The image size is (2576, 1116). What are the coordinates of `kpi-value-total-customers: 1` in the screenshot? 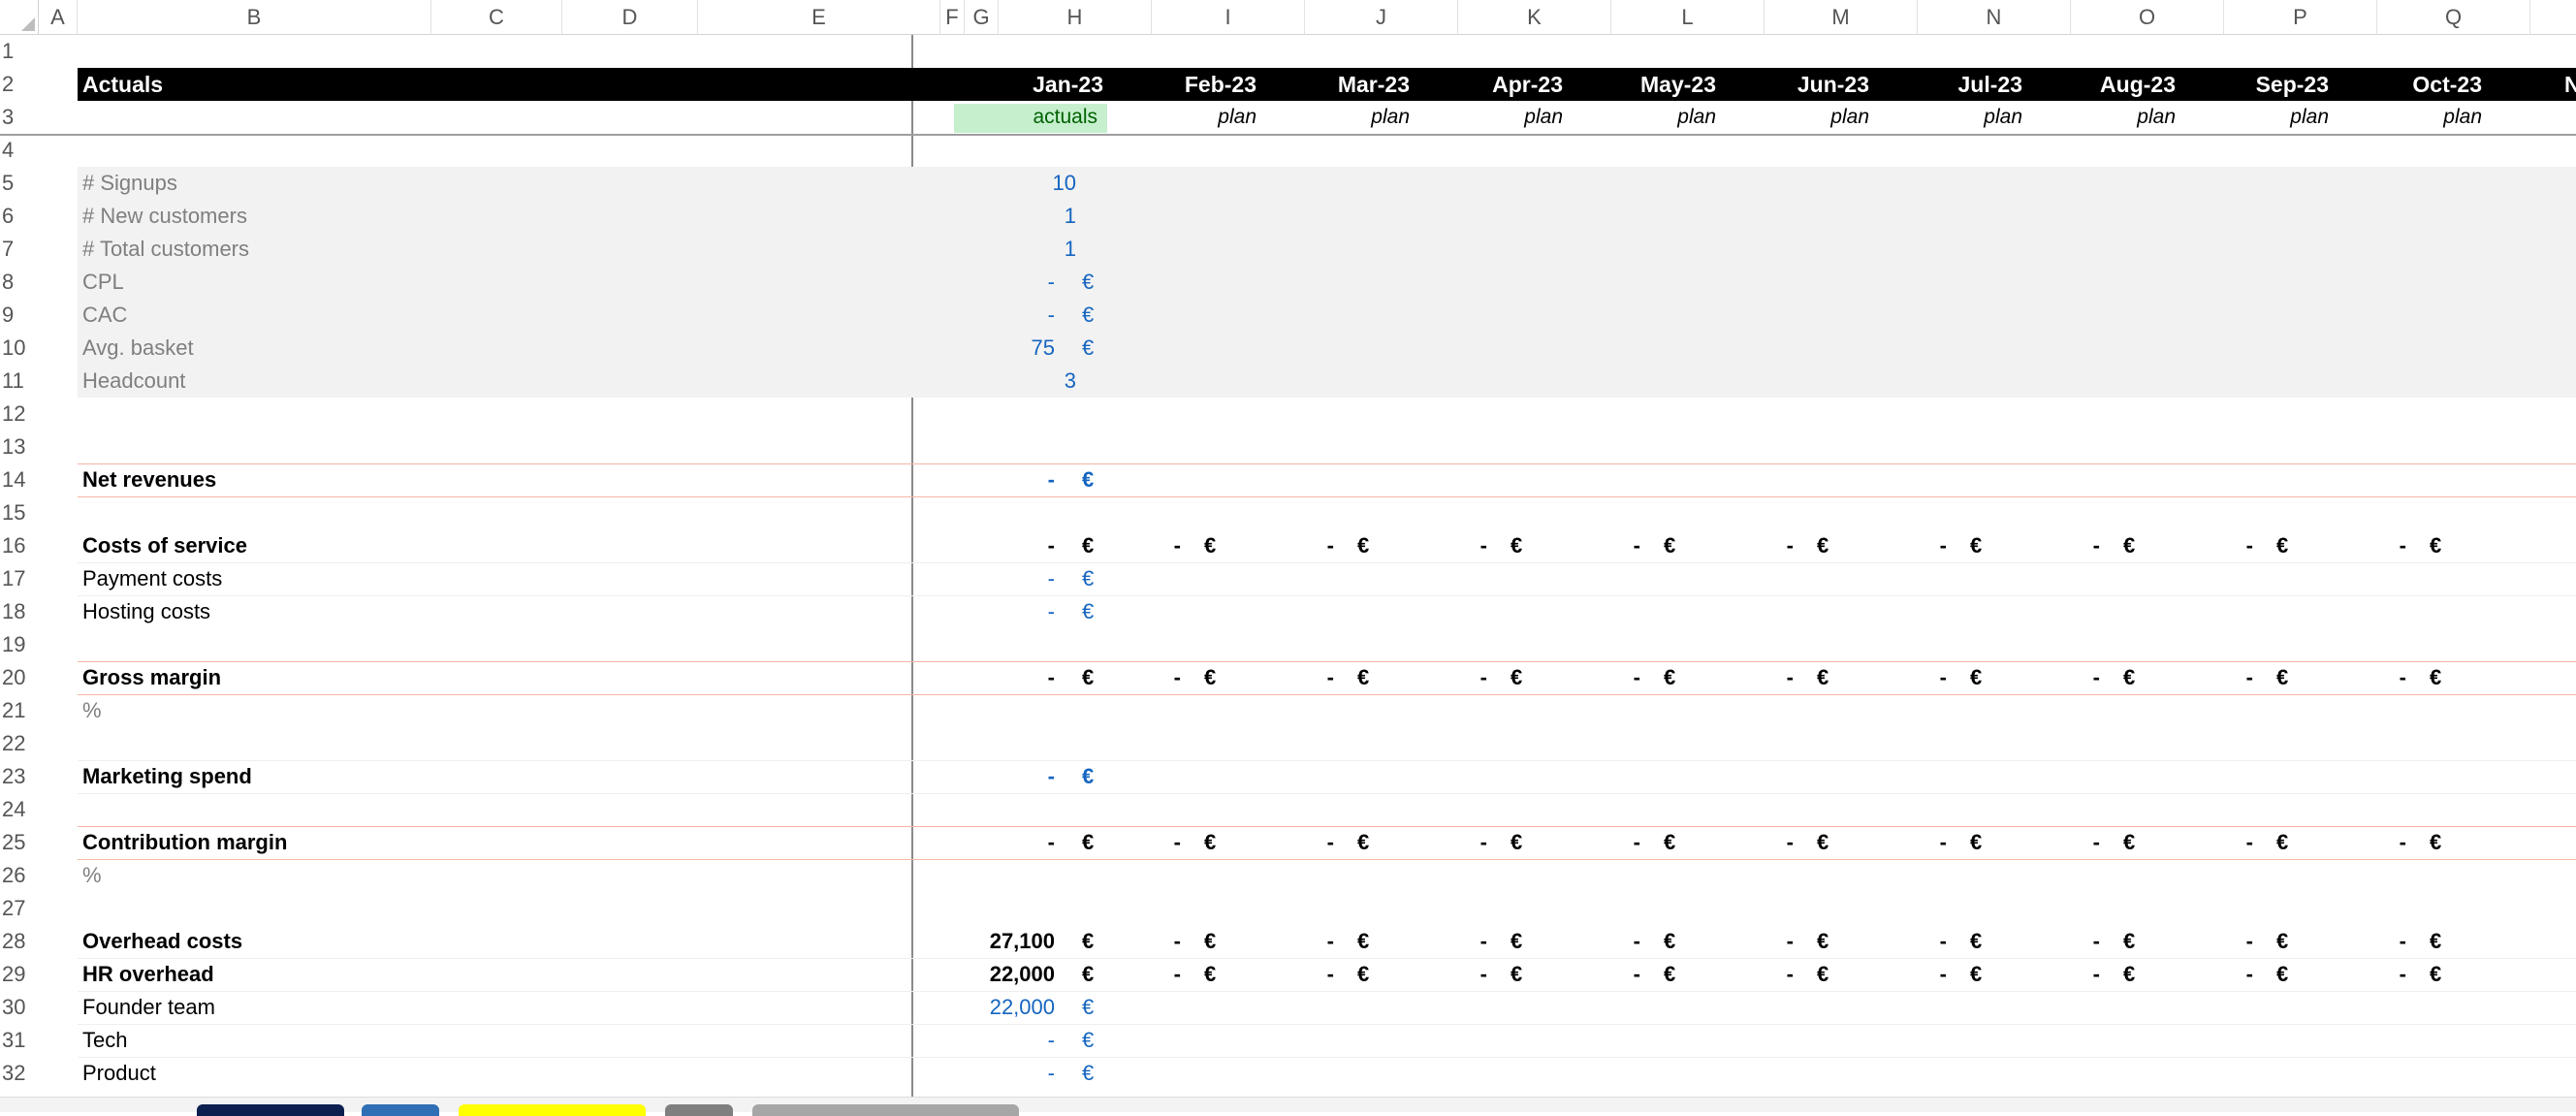 It's located at (1018, 249).